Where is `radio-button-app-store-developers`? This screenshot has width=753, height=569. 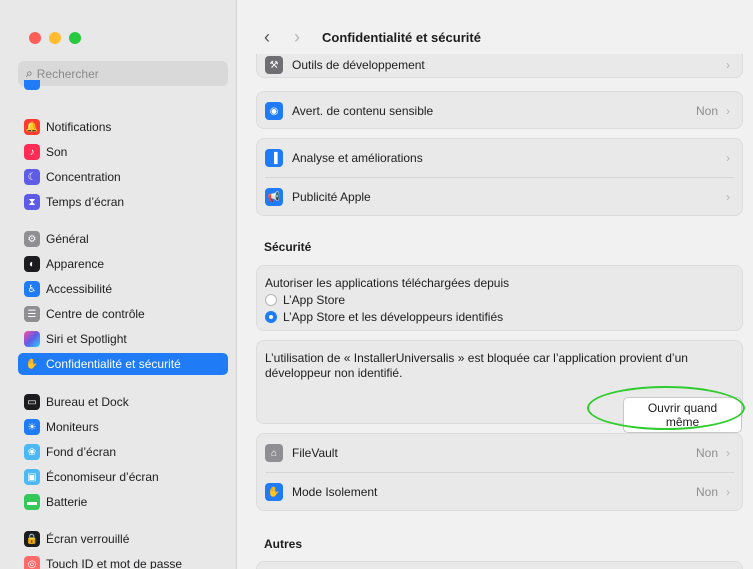
radio-button-app-store-developers is located at coordinates (271, 317).